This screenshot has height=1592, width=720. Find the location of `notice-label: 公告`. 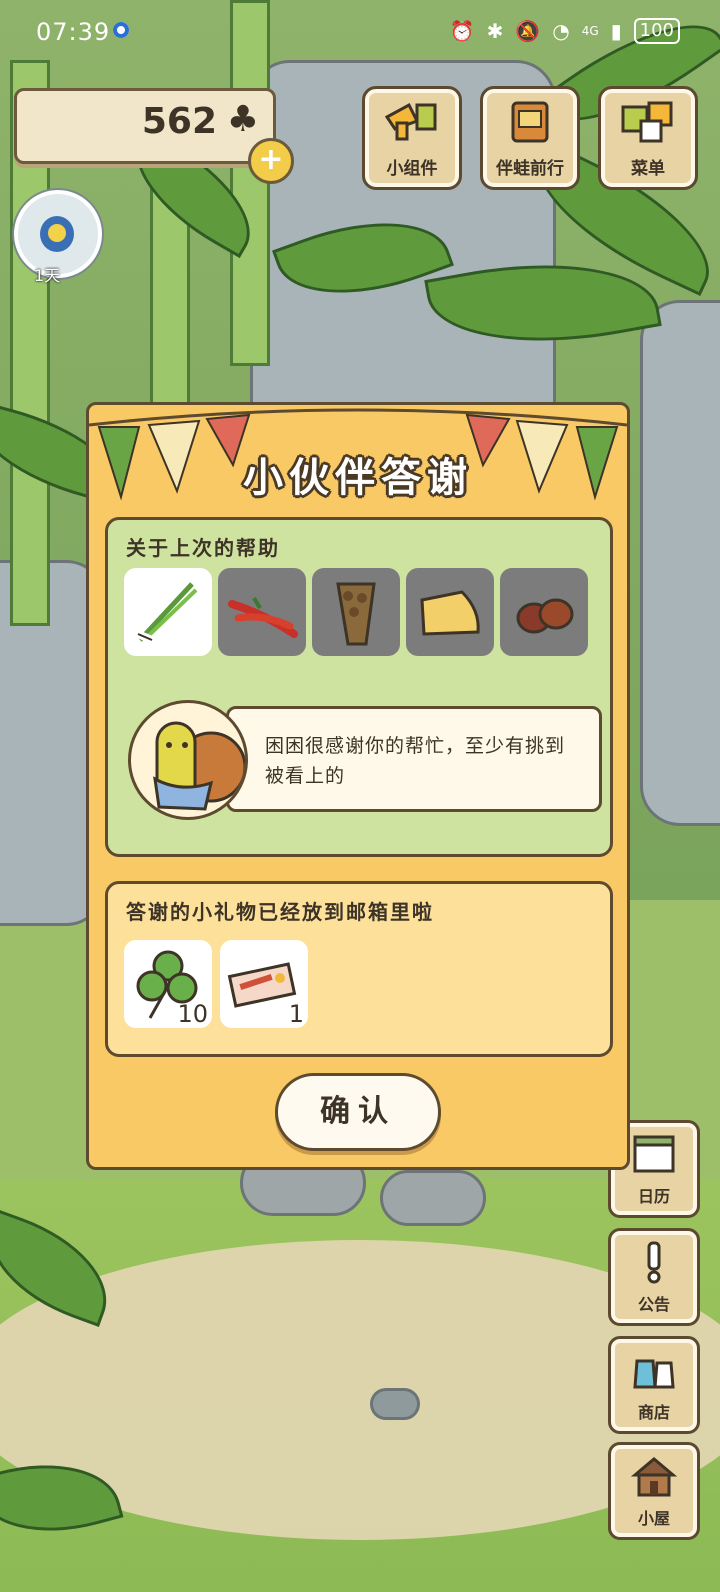

notice-label: 公告 is located at coordinates (653, 1304).